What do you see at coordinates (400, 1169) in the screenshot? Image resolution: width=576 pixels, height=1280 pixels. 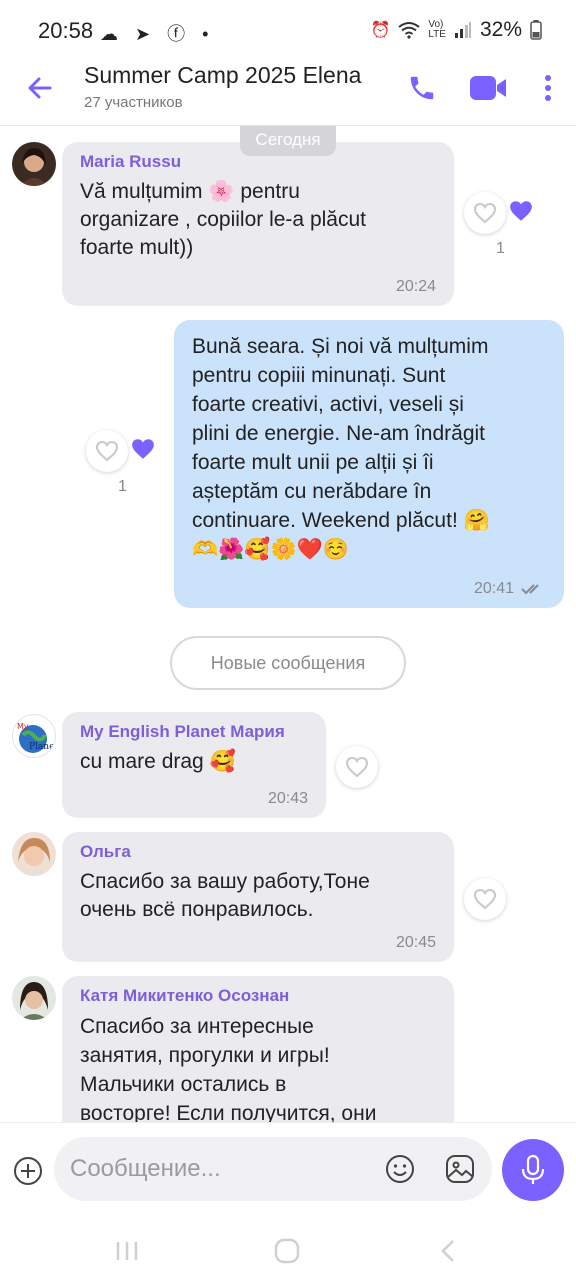 I see `emoji-icon` at bounding box center [400, 1169].